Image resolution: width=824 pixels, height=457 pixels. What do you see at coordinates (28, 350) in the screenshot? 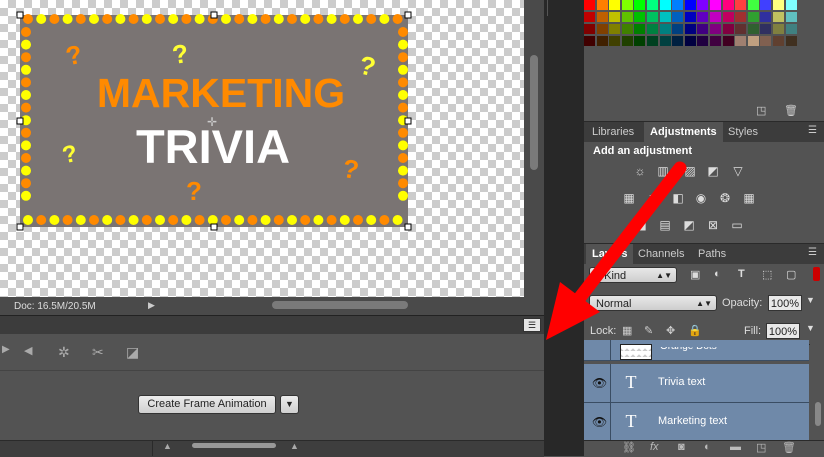
I see `audio-icon: ◀` at bounding box center [28, 350].